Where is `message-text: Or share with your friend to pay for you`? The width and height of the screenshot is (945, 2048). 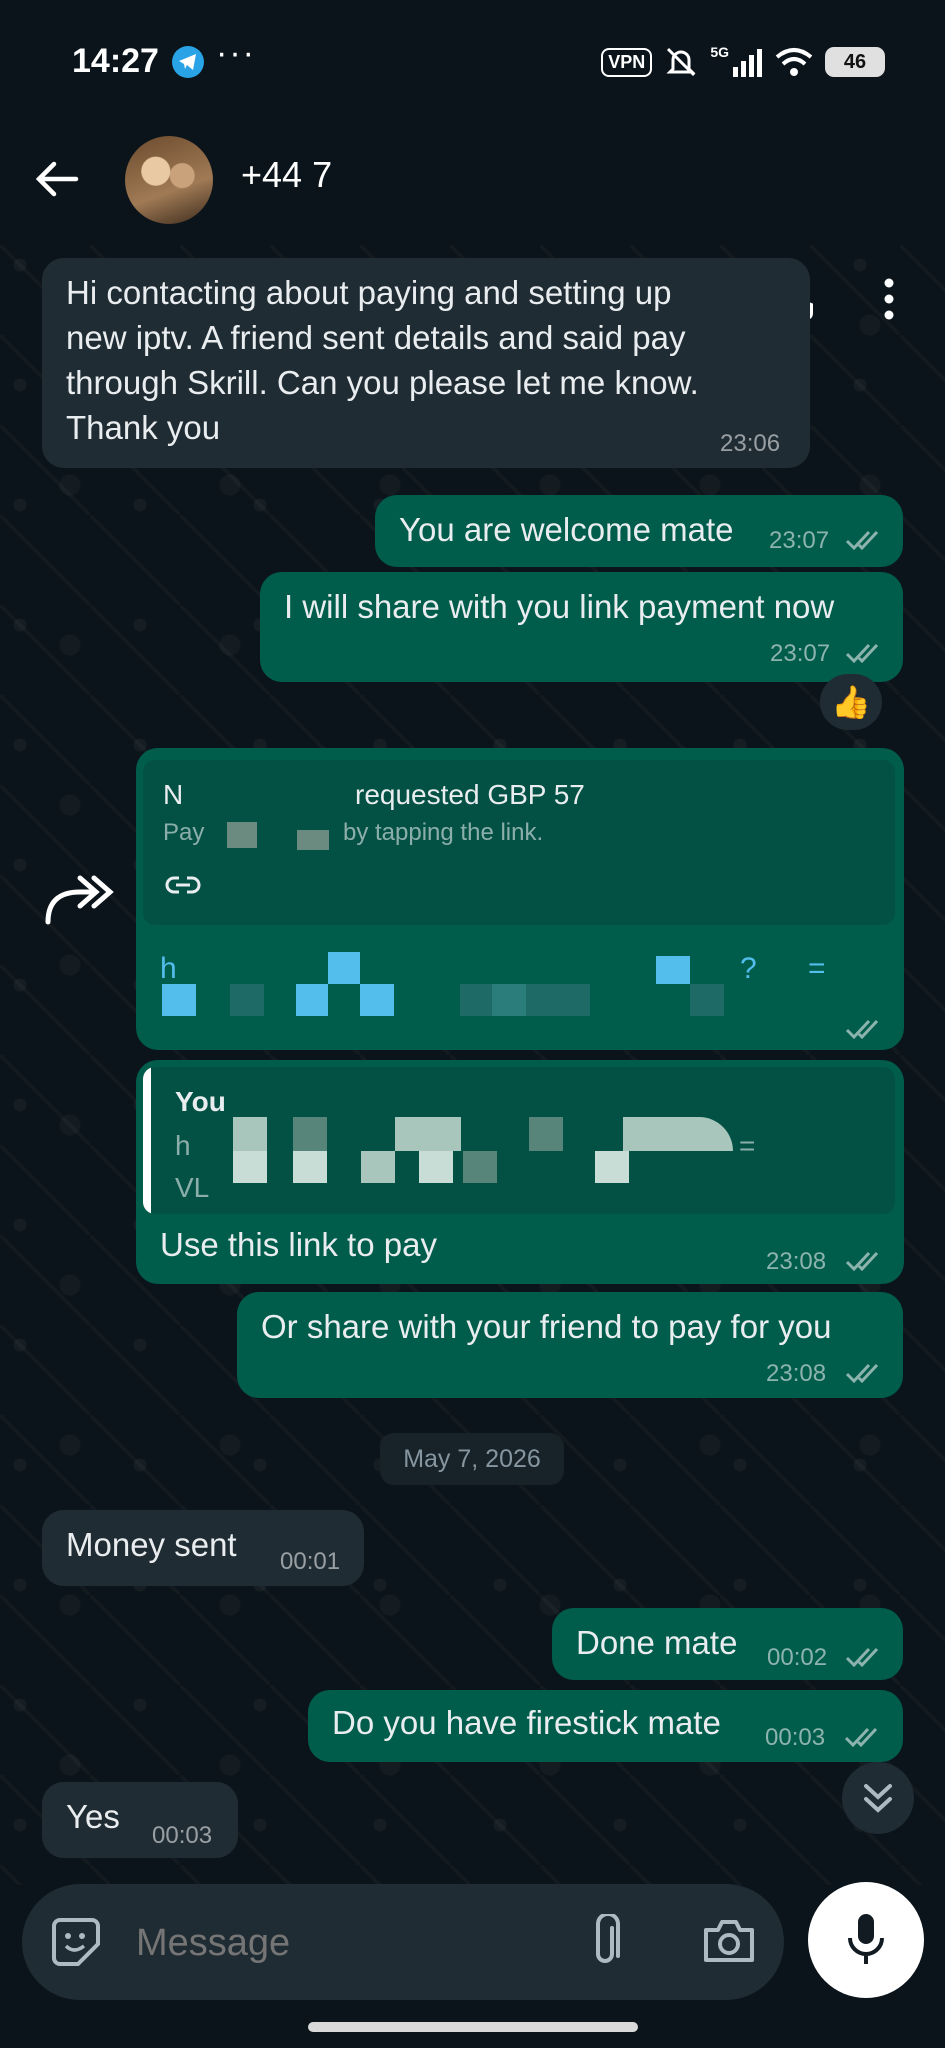
message-text: Or share with your friend to pay for you is located at coordinates (546, 1326).